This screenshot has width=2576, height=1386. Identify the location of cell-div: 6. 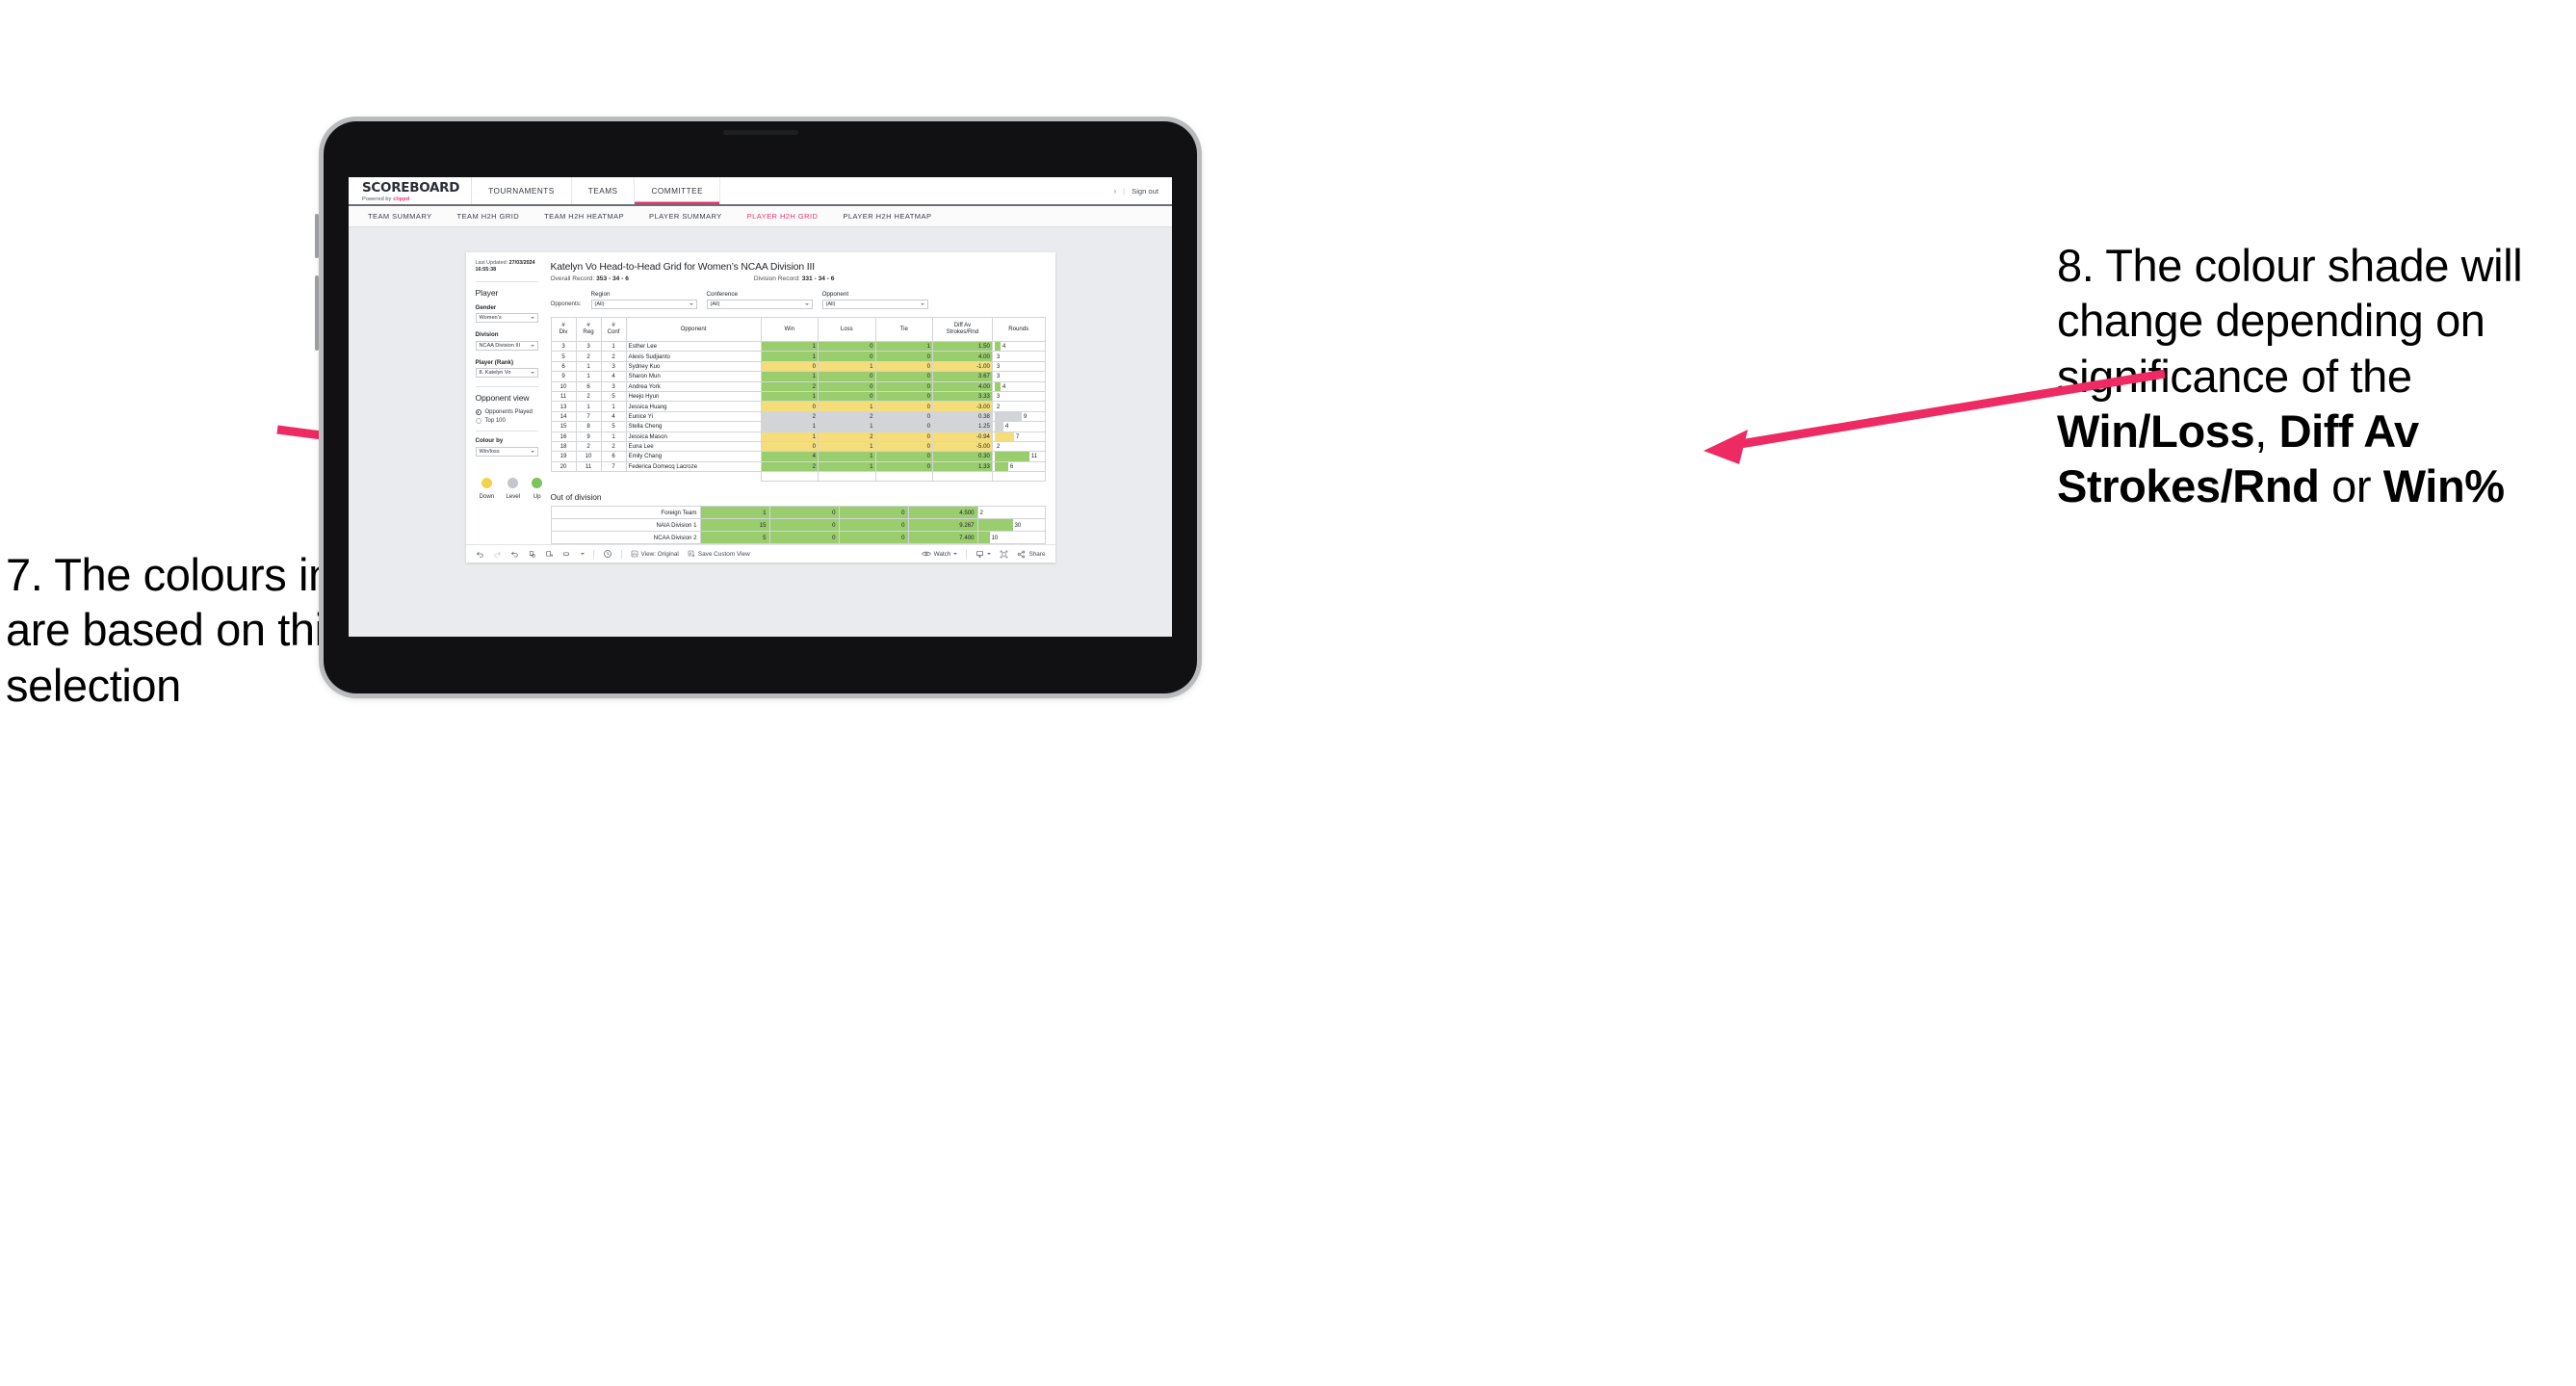
(563, 366).